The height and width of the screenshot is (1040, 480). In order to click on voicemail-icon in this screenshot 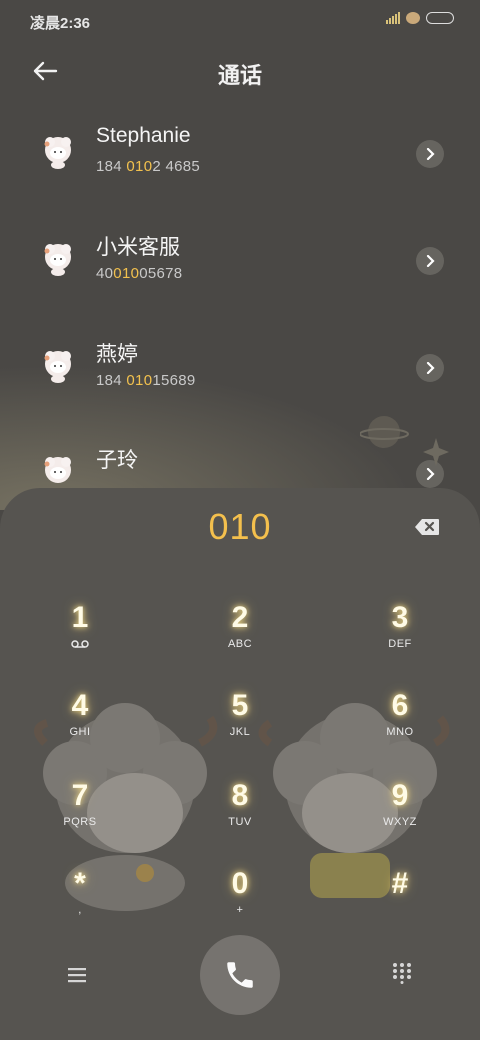, I will do `click(80, 644)`.